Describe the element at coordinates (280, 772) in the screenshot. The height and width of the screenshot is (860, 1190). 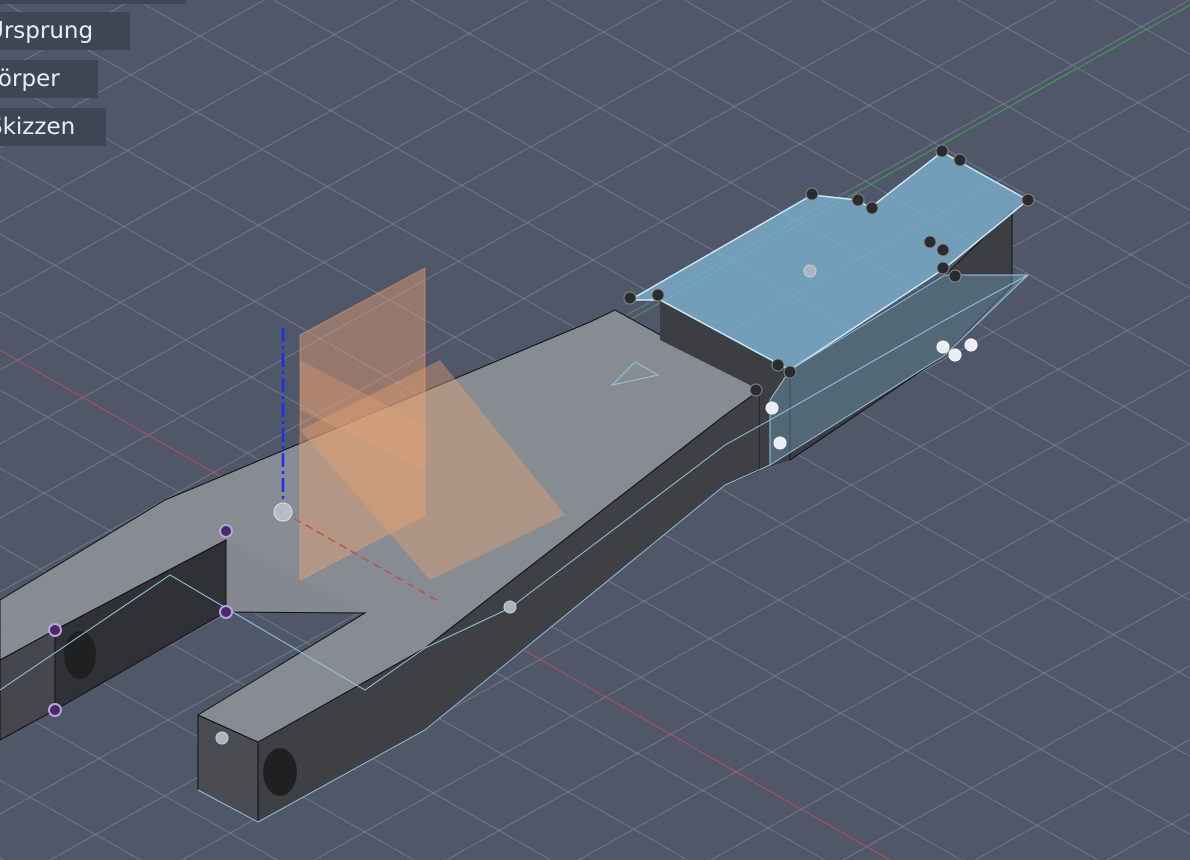
I see `hole-right` at that location.